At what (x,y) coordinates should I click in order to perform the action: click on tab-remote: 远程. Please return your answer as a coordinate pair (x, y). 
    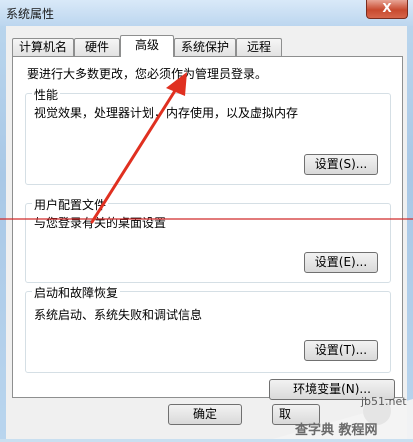
    Looking at the image, I should click on (259, 47).